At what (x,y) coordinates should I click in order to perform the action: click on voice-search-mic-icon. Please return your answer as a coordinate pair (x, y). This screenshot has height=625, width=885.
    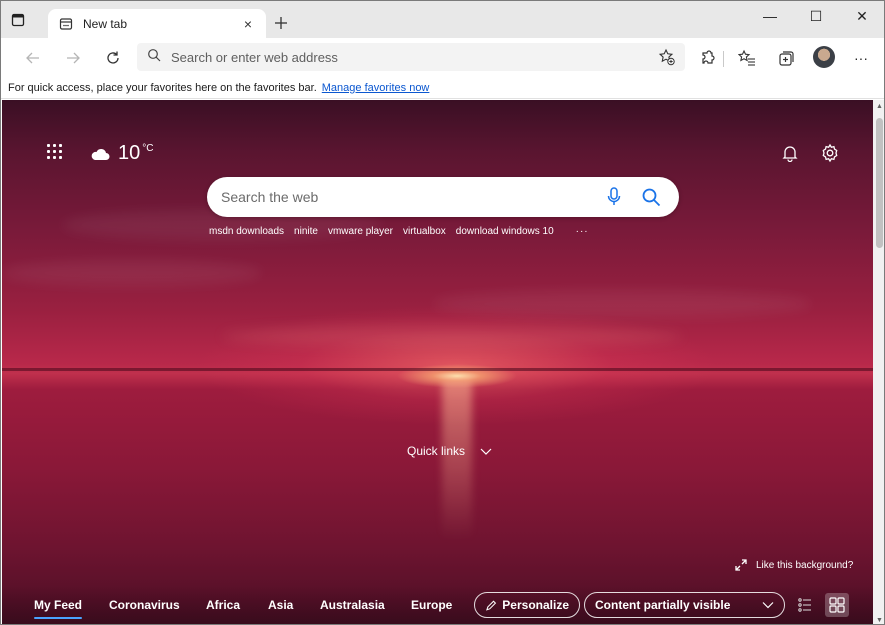
    Looking at the image, I should click on (614, 197).